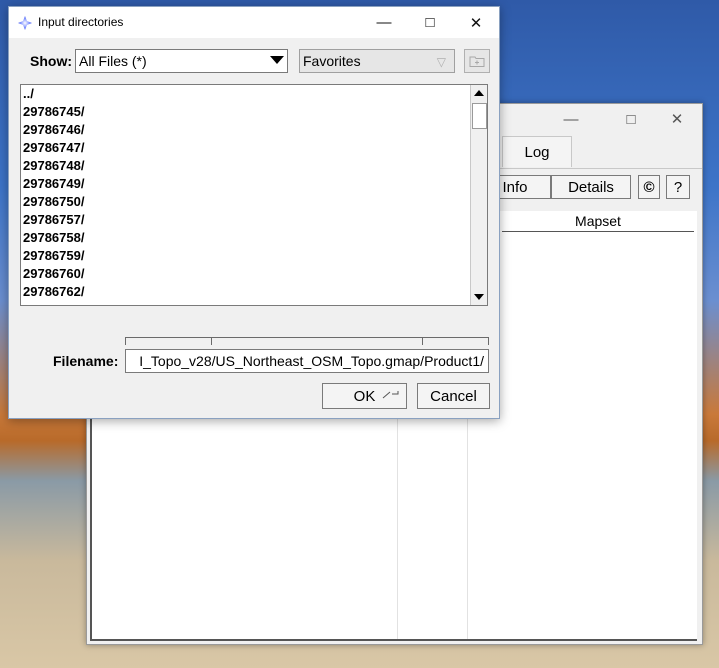  I want to click on list-item: 29786746/, so click(53, 130).